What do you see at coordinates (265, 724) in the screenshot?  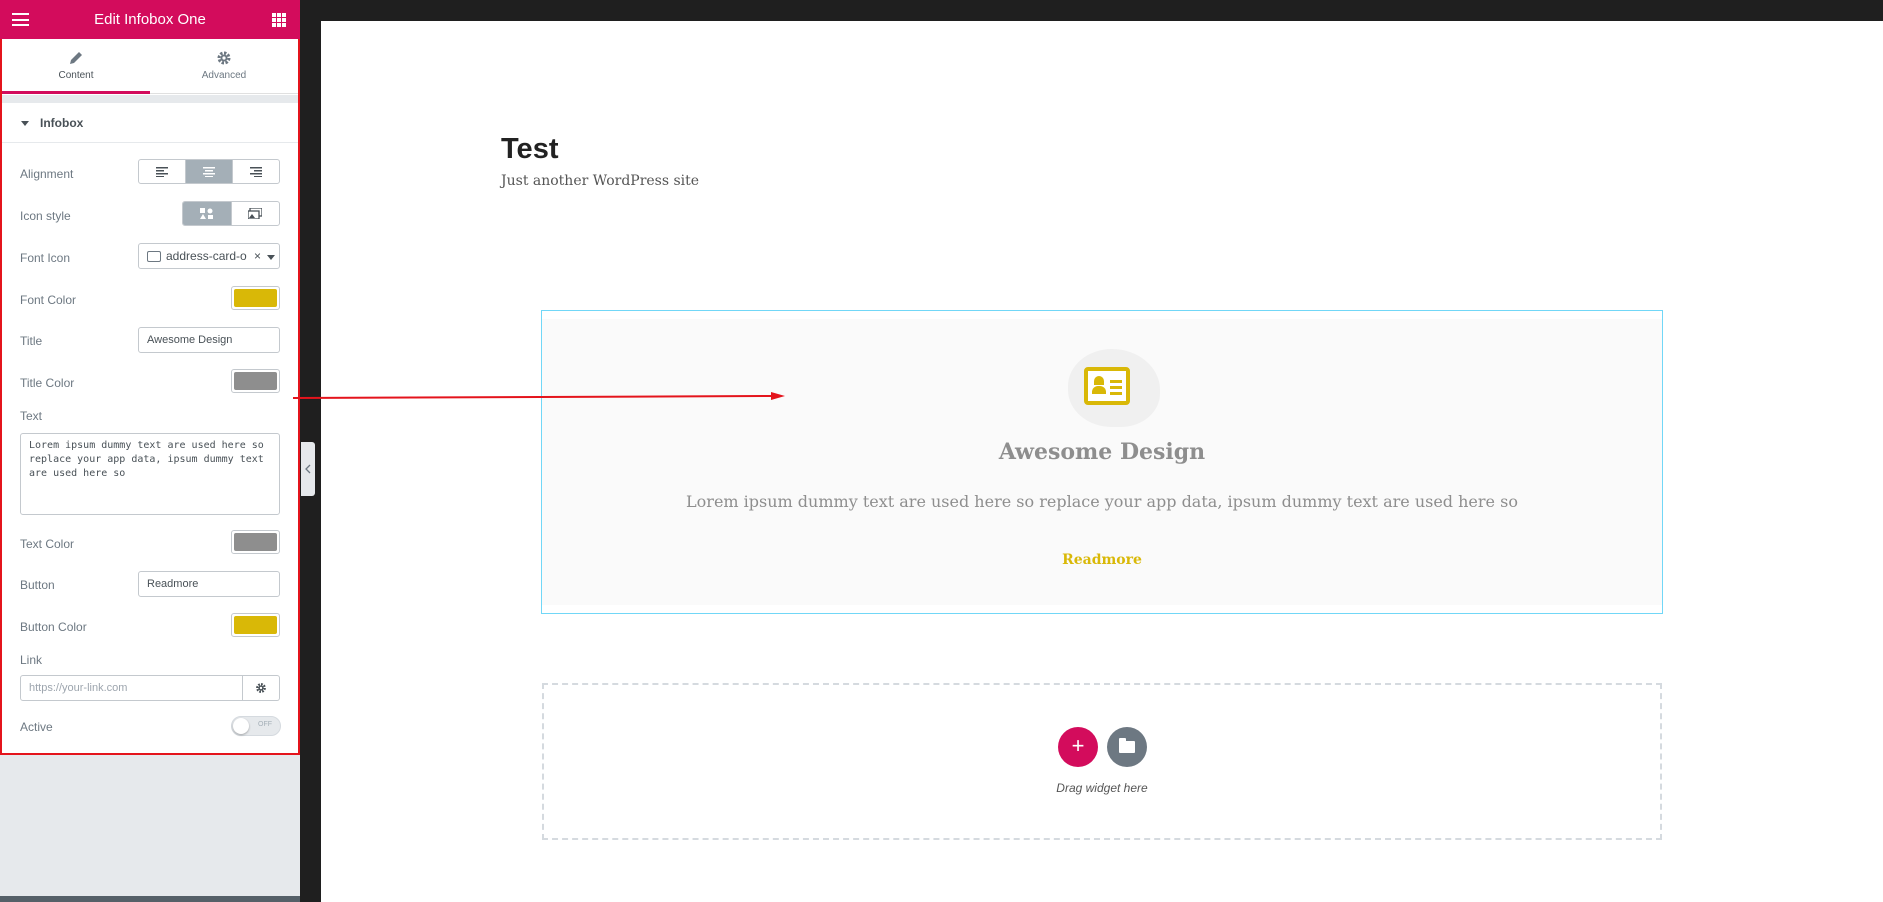 I see `toggle-state-text: OFF` at bounding box center [265, 724].